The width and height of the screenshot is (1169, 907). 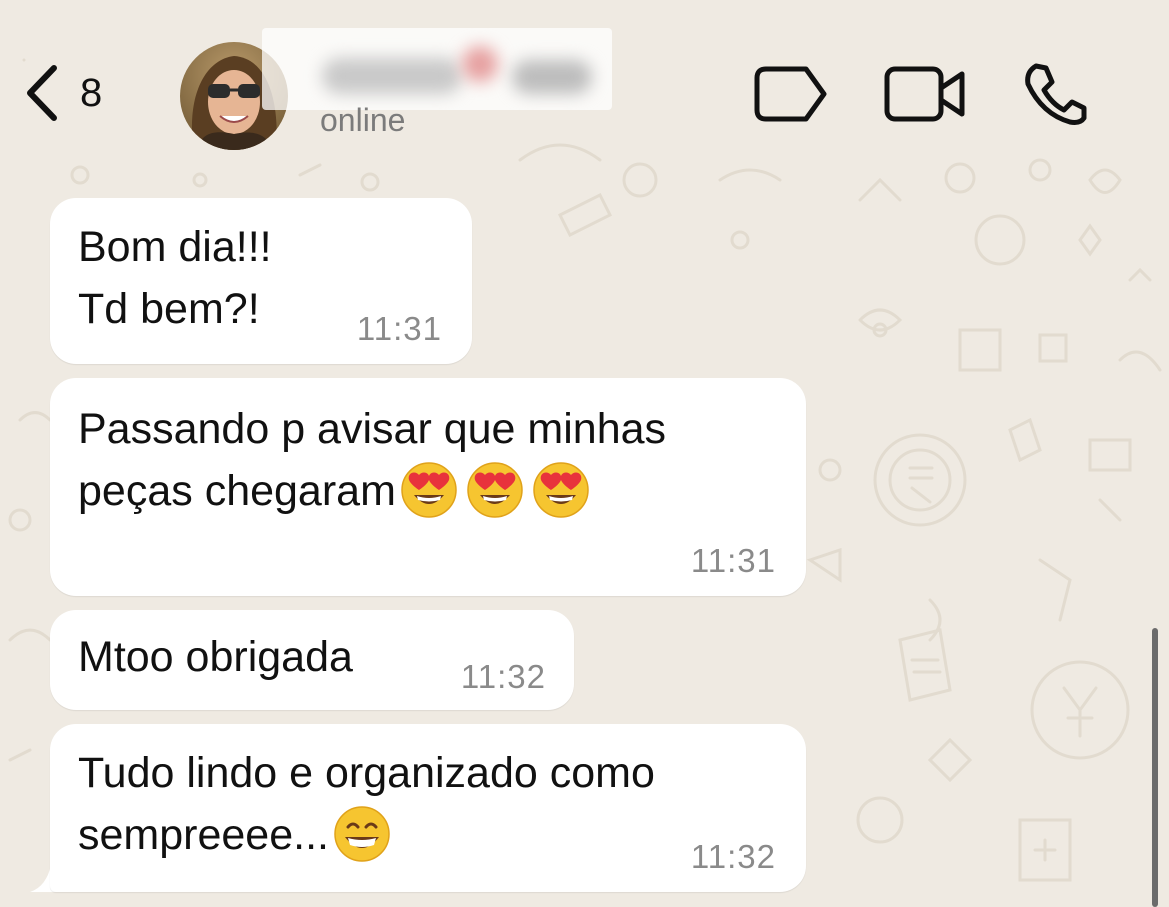 I want to click on message-bubble: Mtoo obrigada 11:32, so click(x=312, y=660).